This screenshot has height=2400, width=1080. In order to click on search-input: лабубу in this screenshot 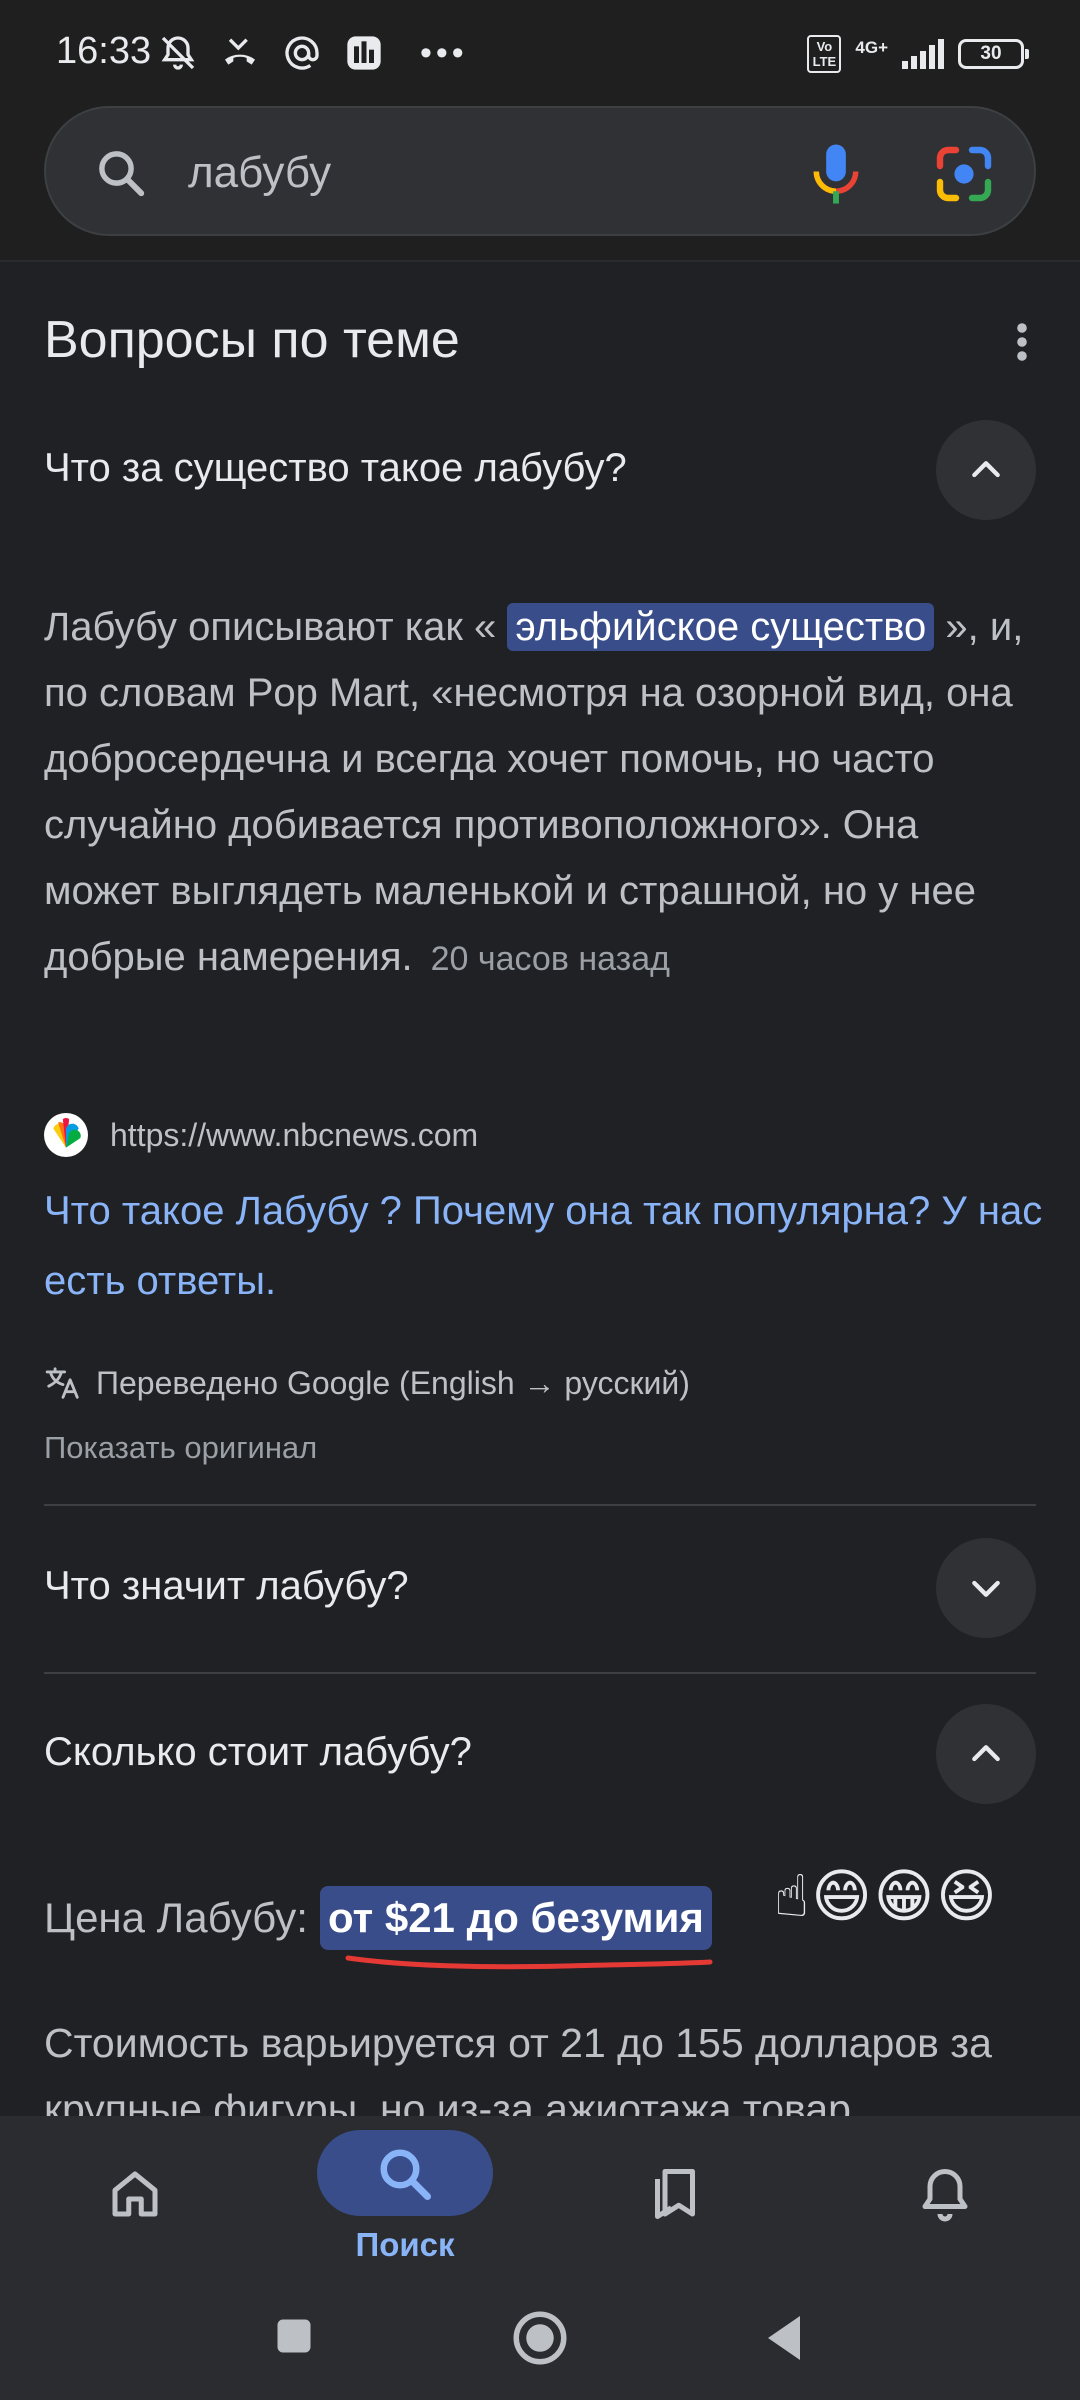, I will do `click(540, 171)`.